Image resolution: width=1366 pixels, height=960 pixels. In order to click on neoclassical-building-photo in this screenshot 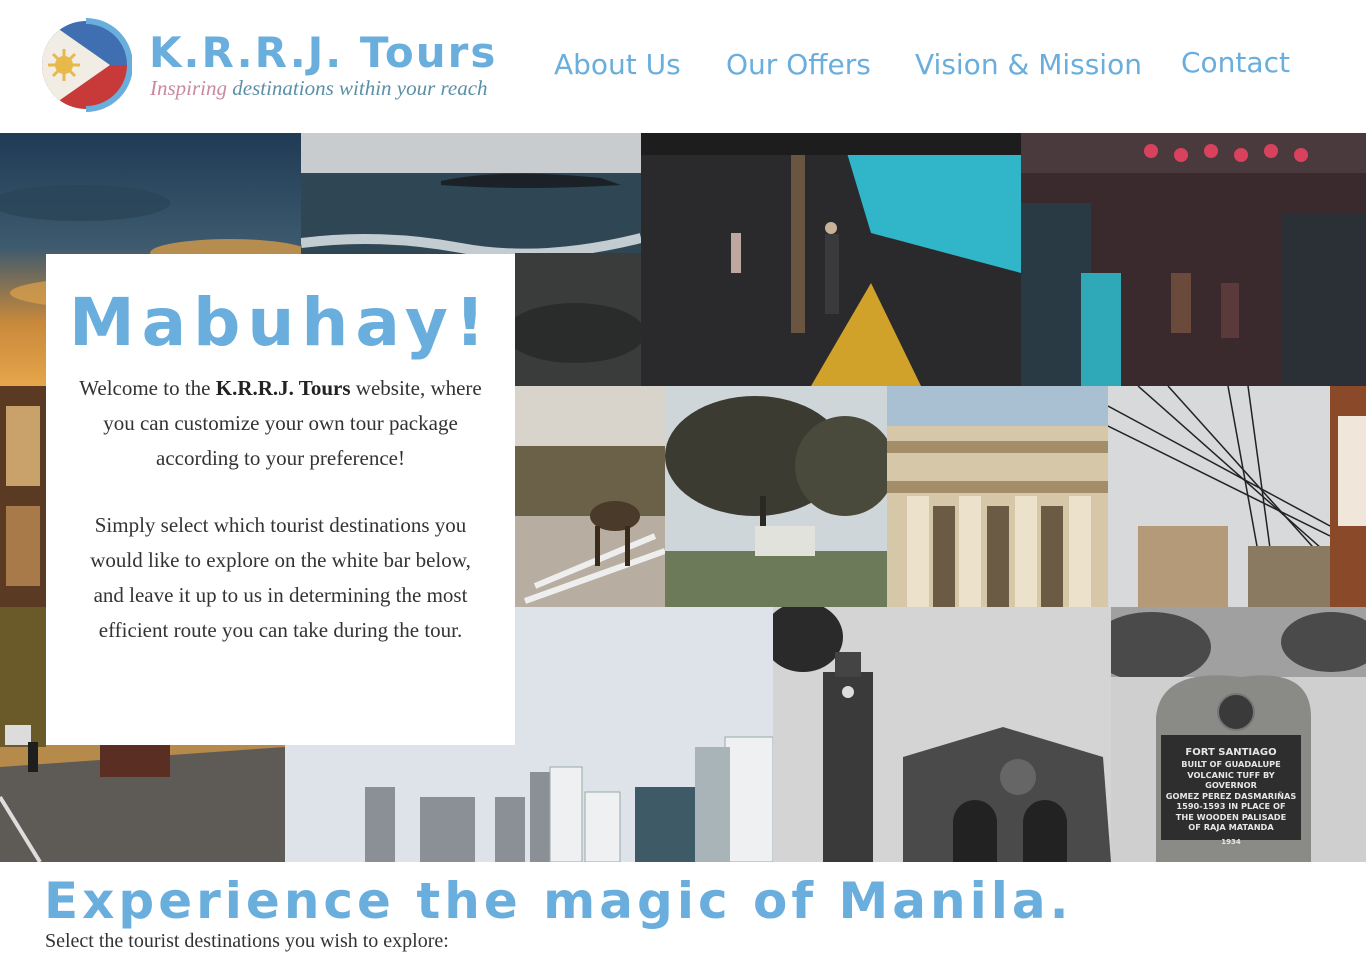, I will do `click(997, 496)`.